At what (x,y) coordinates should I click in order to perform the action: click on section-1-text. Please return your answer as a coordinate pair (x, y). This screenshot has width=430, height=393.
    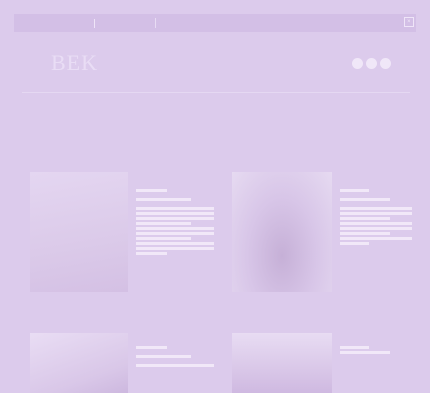
    Looking at the image, I should click on (175, 220).